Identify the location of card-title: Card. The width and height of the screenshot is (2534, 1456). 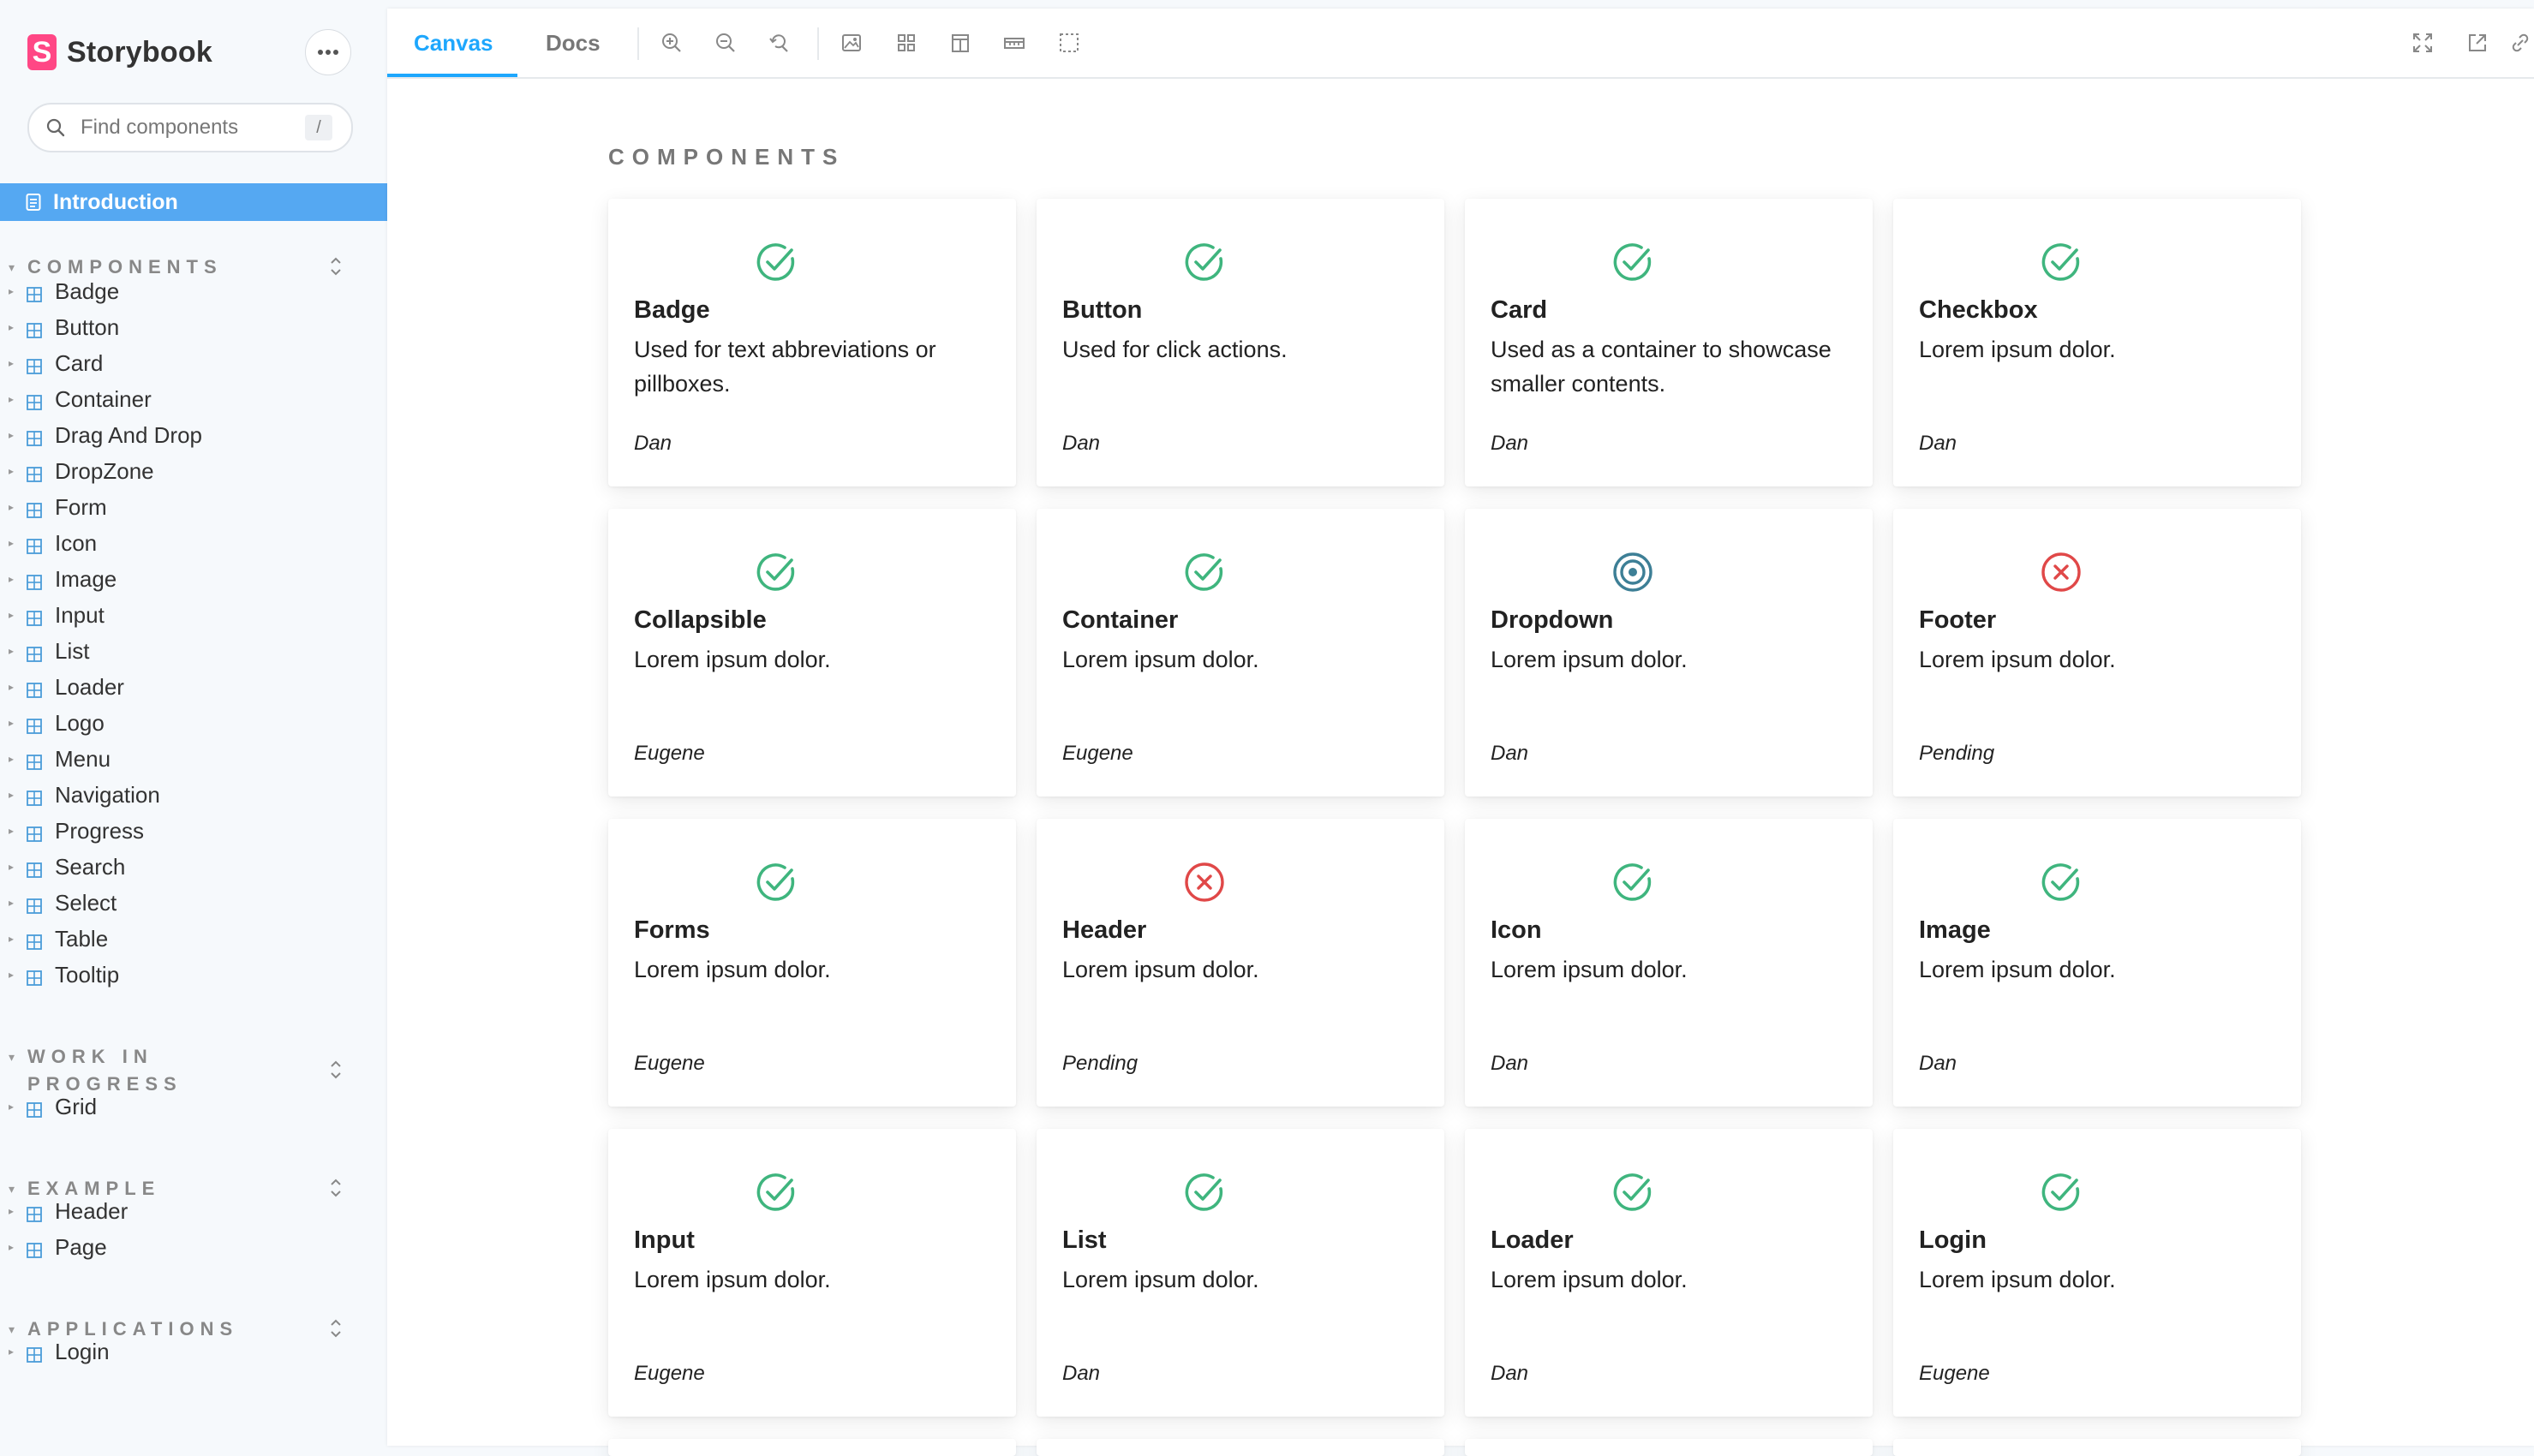
(1519, 310).